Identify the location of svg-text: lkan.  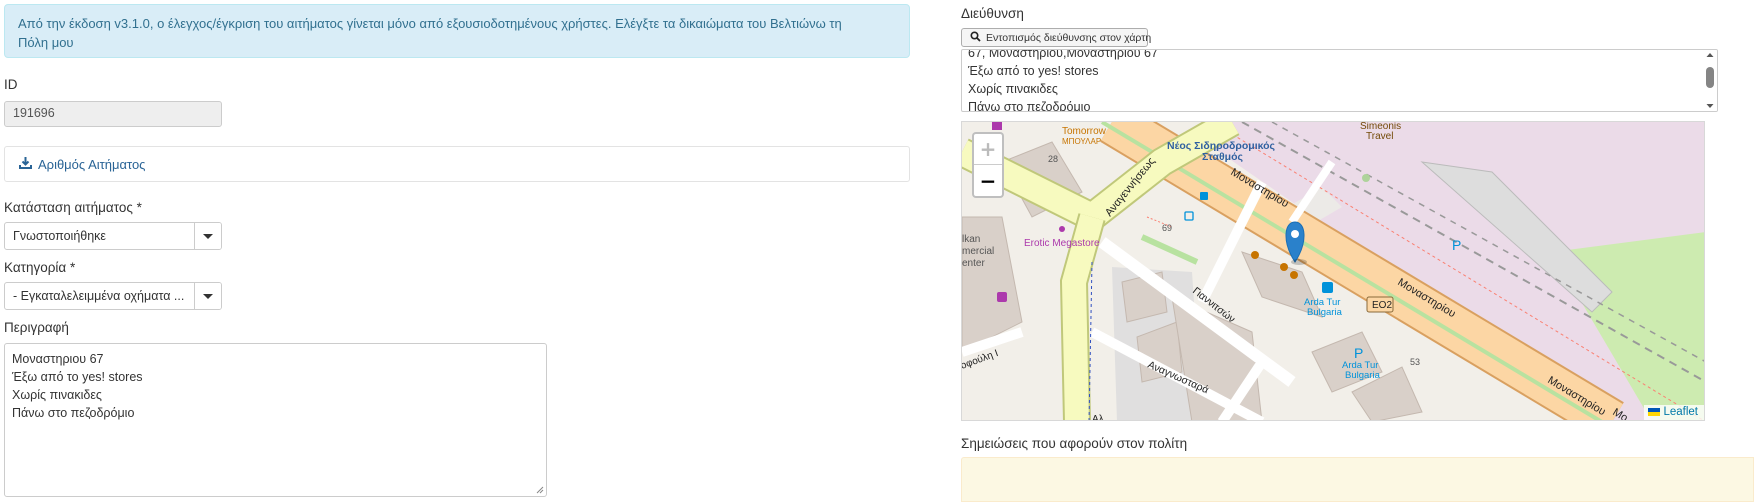
(971, 239).